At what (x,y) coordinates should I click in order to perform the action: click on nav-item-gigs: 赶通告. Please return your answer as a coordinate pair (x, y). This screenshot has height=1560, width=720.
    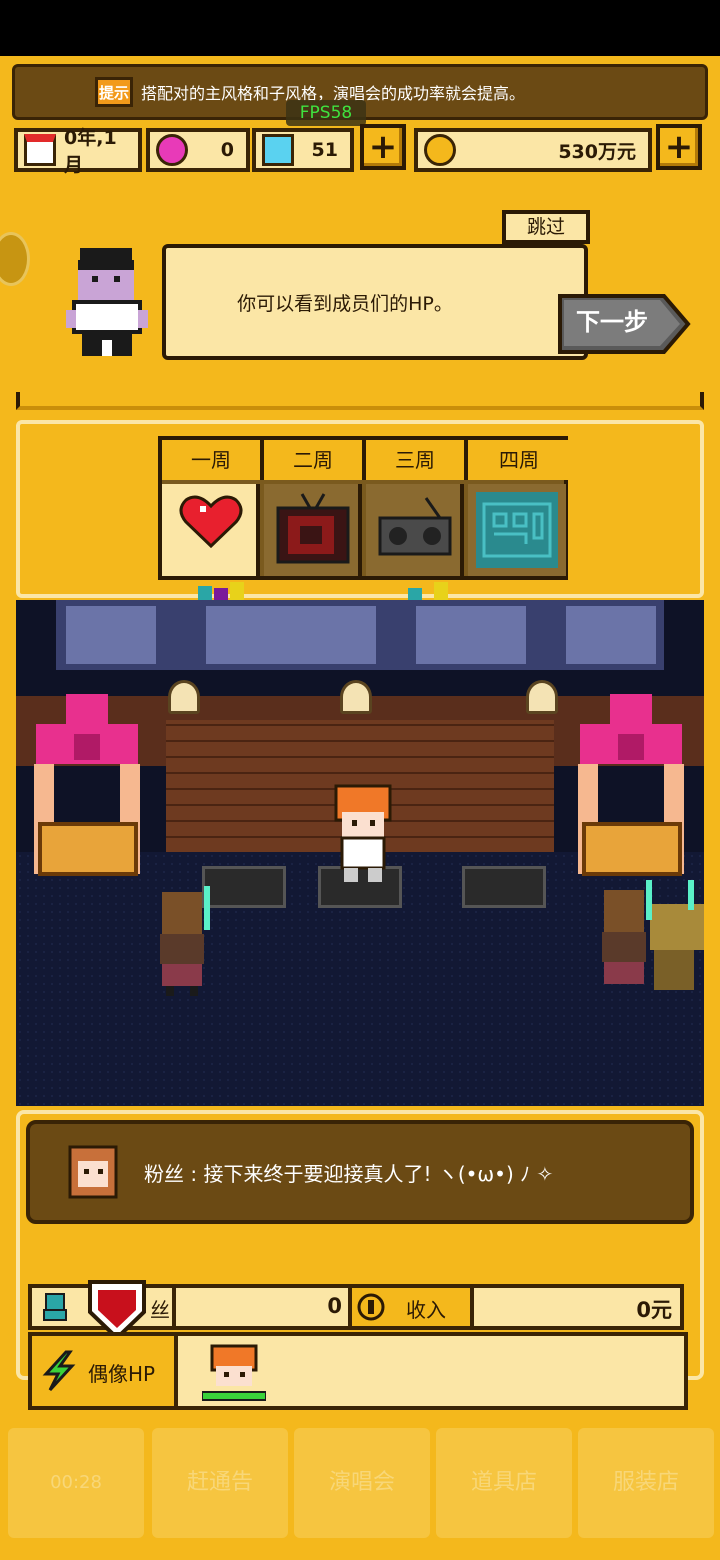
    Looking at the image, I should click on (220, 1483).